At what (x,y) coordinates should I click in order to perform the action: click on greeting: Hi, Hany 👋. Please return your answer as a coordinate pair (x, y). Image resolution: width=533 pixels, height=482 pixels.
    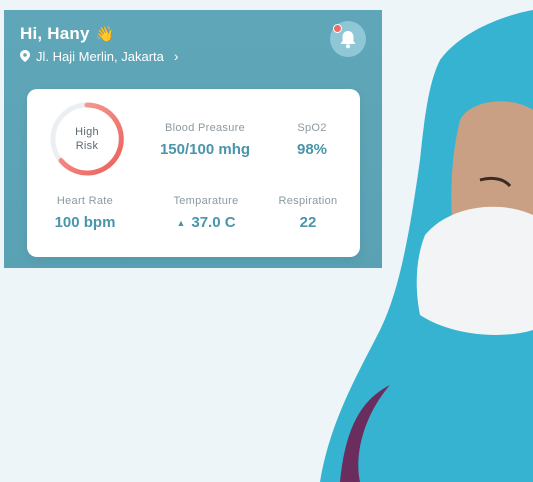
    Looking at the image, I should click on (67, 34).